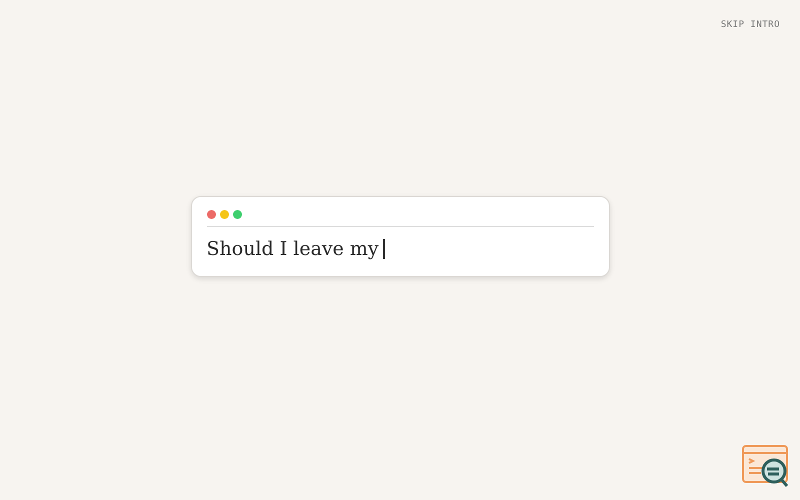  What do you see at coordinates (750, 25) in the screenshot?
I see `skip-intro-link: SKIP INTRO` at bounding box center [750, 25].